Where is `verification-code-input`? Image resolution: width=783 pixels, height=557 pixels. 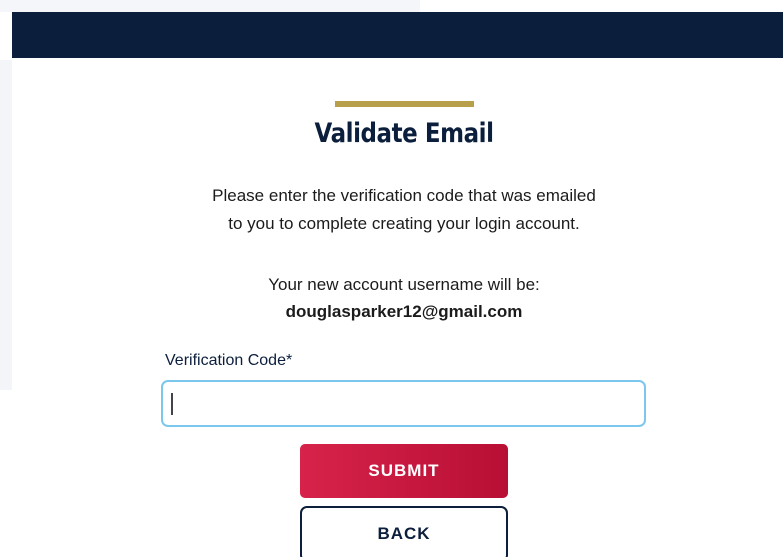 verification-code-input is located at coordinates (403, 403).